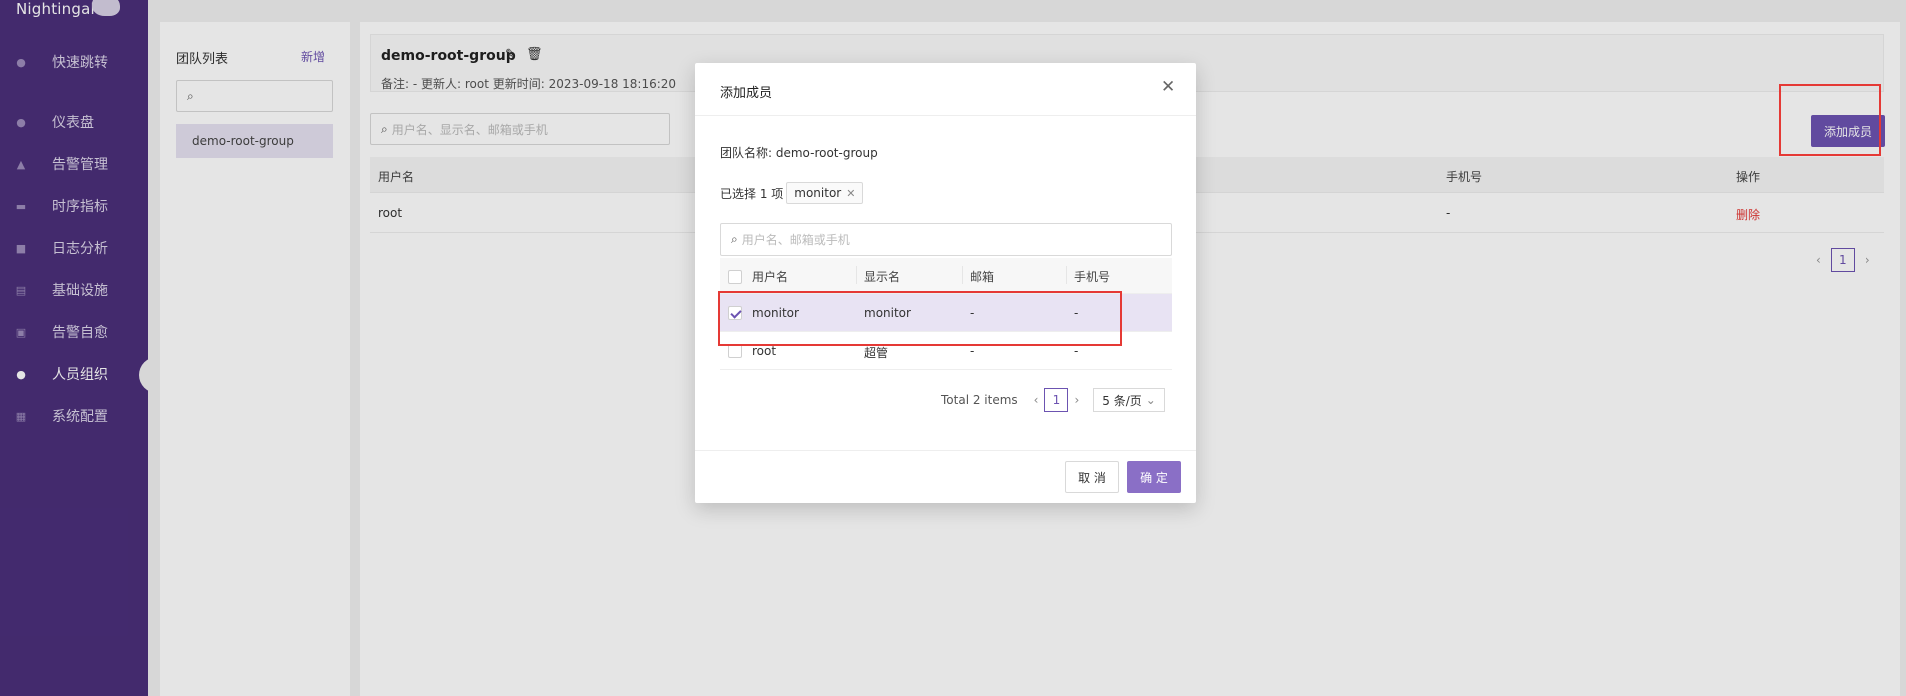 This screenshot has width=1906, height=696. I want to click on col-username: 用户名, so click(770, 277).